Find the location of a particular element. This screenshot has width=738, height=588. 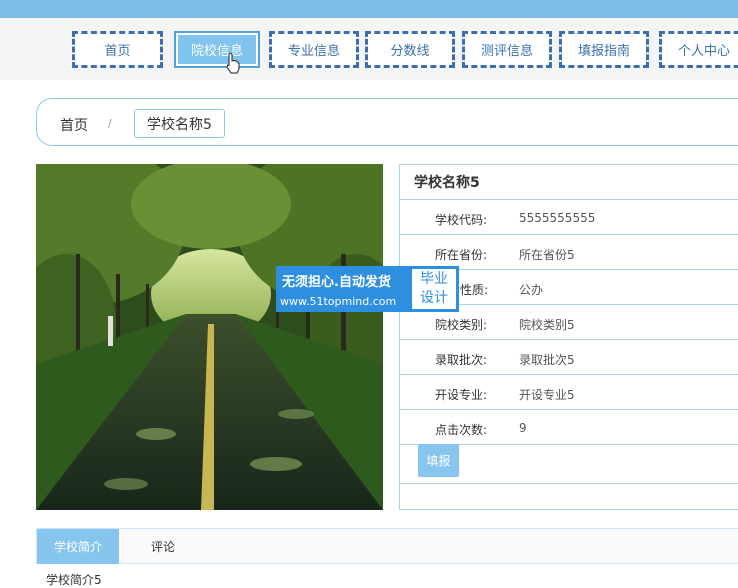

tab-school-intro: 学校简介 is located at coordinates (78, 546).